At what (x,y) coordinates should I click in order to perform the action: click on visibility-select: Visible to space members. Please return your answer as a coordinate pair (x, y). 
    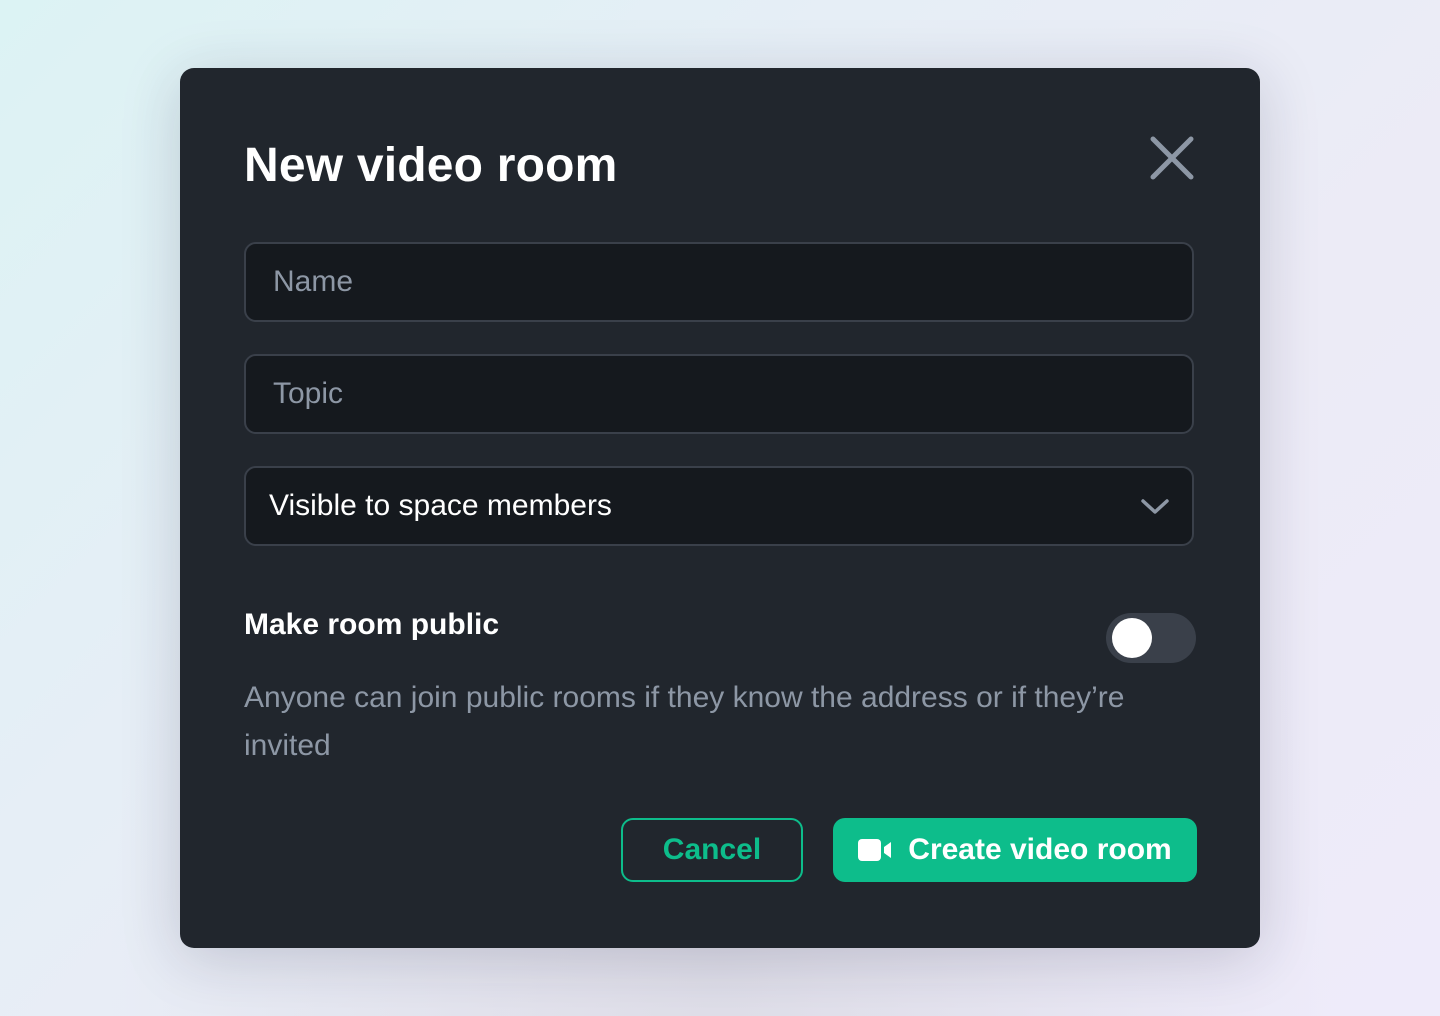
    Looking at the image, I should click on (719, 506).